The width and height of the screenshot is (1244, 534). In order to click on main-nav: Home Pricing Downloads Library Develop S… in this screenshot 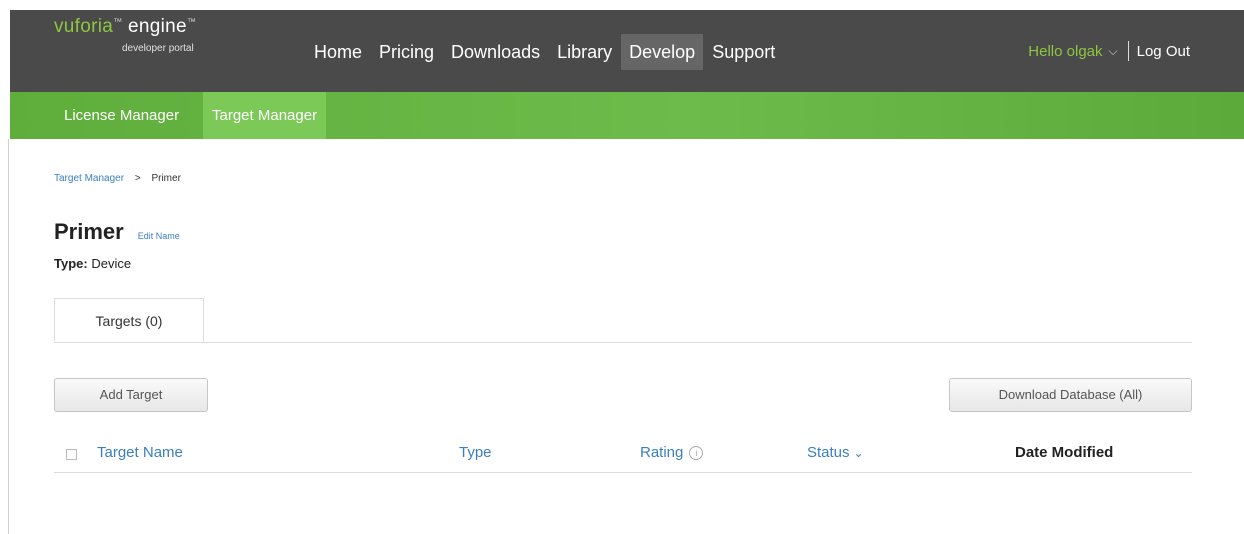, I will do `click(545, 54)`.